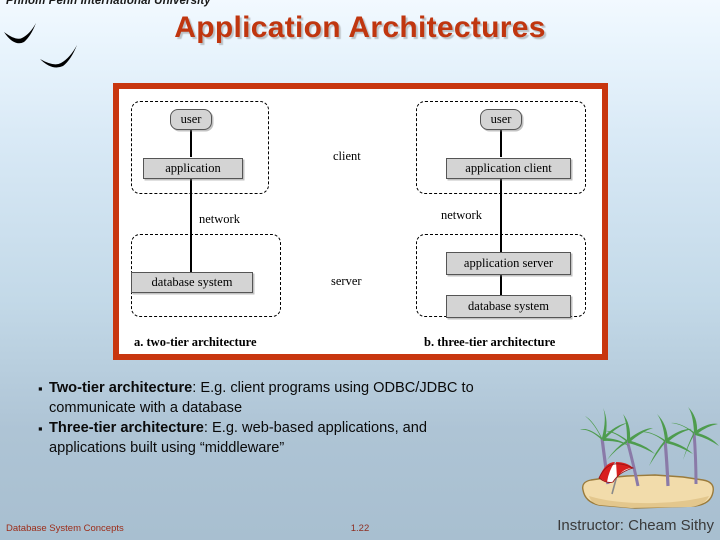 The image size is (720, 540). Describe the element at coordinates (121, 388) in the screenshot. I see `bullet-term-two-tier: Two-tier architecture` at that location.